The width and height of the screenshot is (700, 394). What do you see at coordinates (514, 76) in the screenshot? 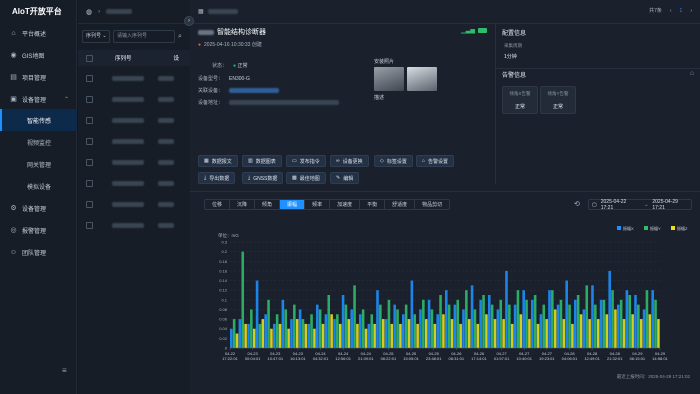
I see `alarm-title: 告警信息` at bounding box center [514, 76].